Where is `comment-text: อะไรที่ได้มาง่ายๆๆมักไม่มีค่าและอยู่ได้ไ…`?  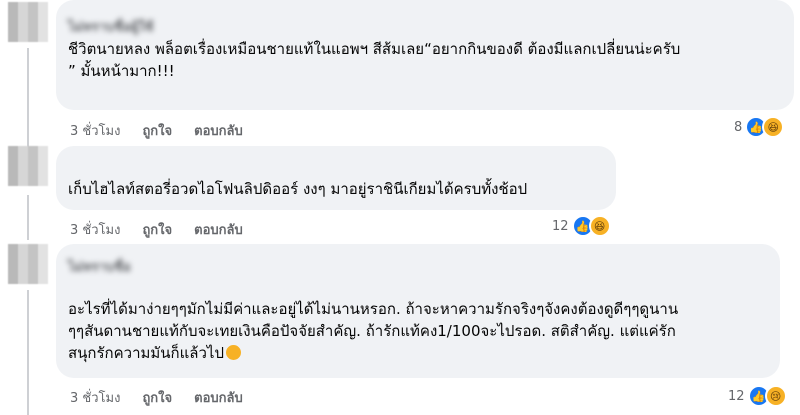
comment-text: อะไรที่ได้มาง่ายๆๆมักไม่มีค่าและอยู่ได้ไ… is located at coordinates (418, 331).